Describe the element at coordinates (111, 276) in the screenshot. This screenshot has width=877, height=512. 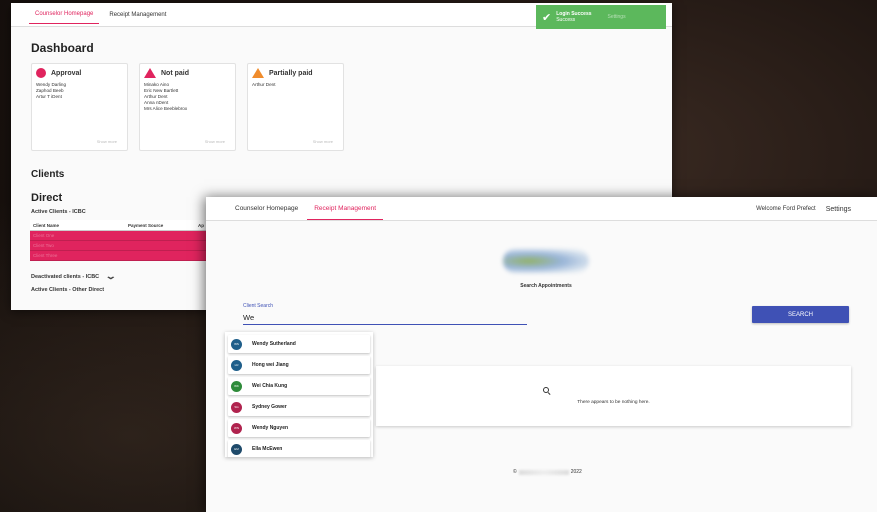
I see `chevron-down-icon: ⌄` at that location.